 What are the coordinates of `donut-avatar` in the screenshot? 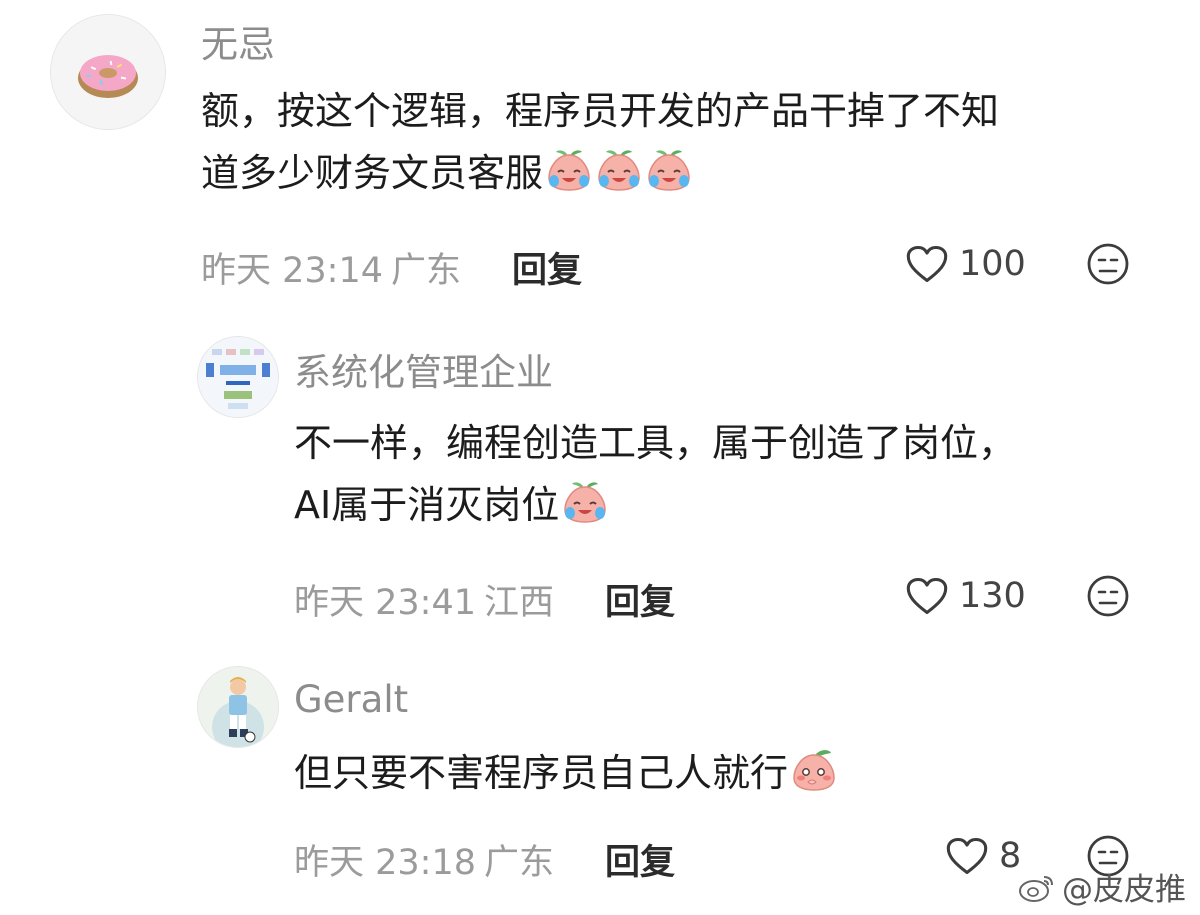 It's located at (108, 72).